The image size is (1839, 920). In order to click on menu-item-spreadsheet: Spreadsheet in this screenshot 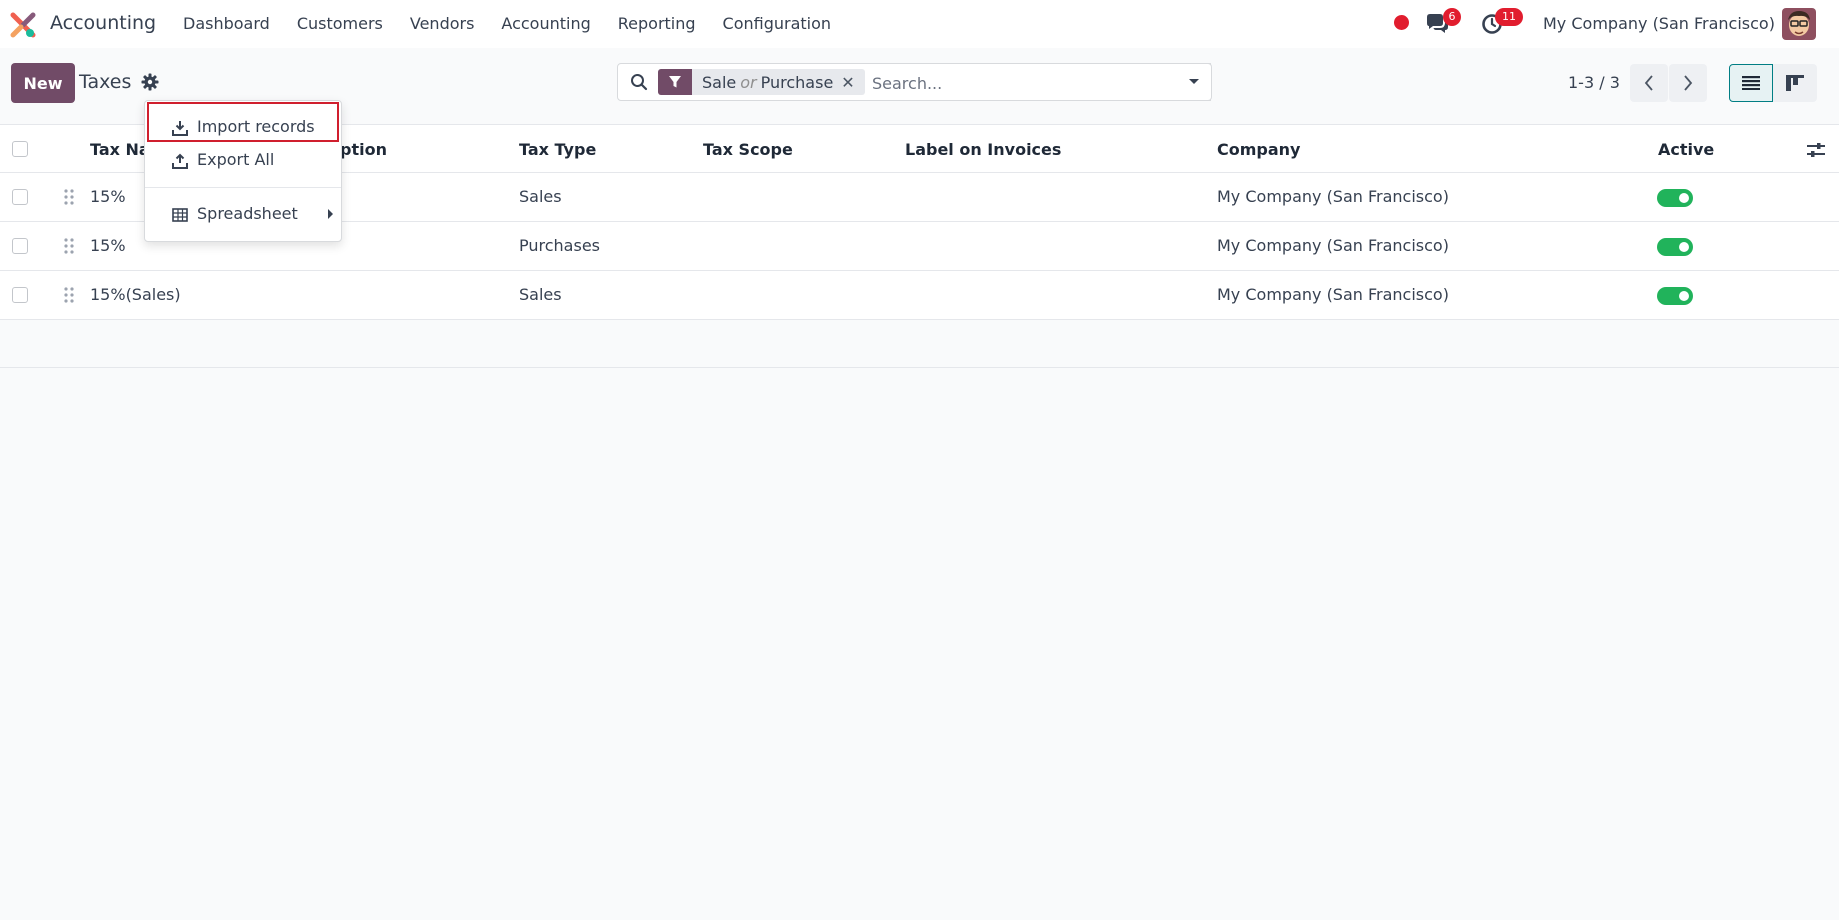, I will do `click(243, 214)`.